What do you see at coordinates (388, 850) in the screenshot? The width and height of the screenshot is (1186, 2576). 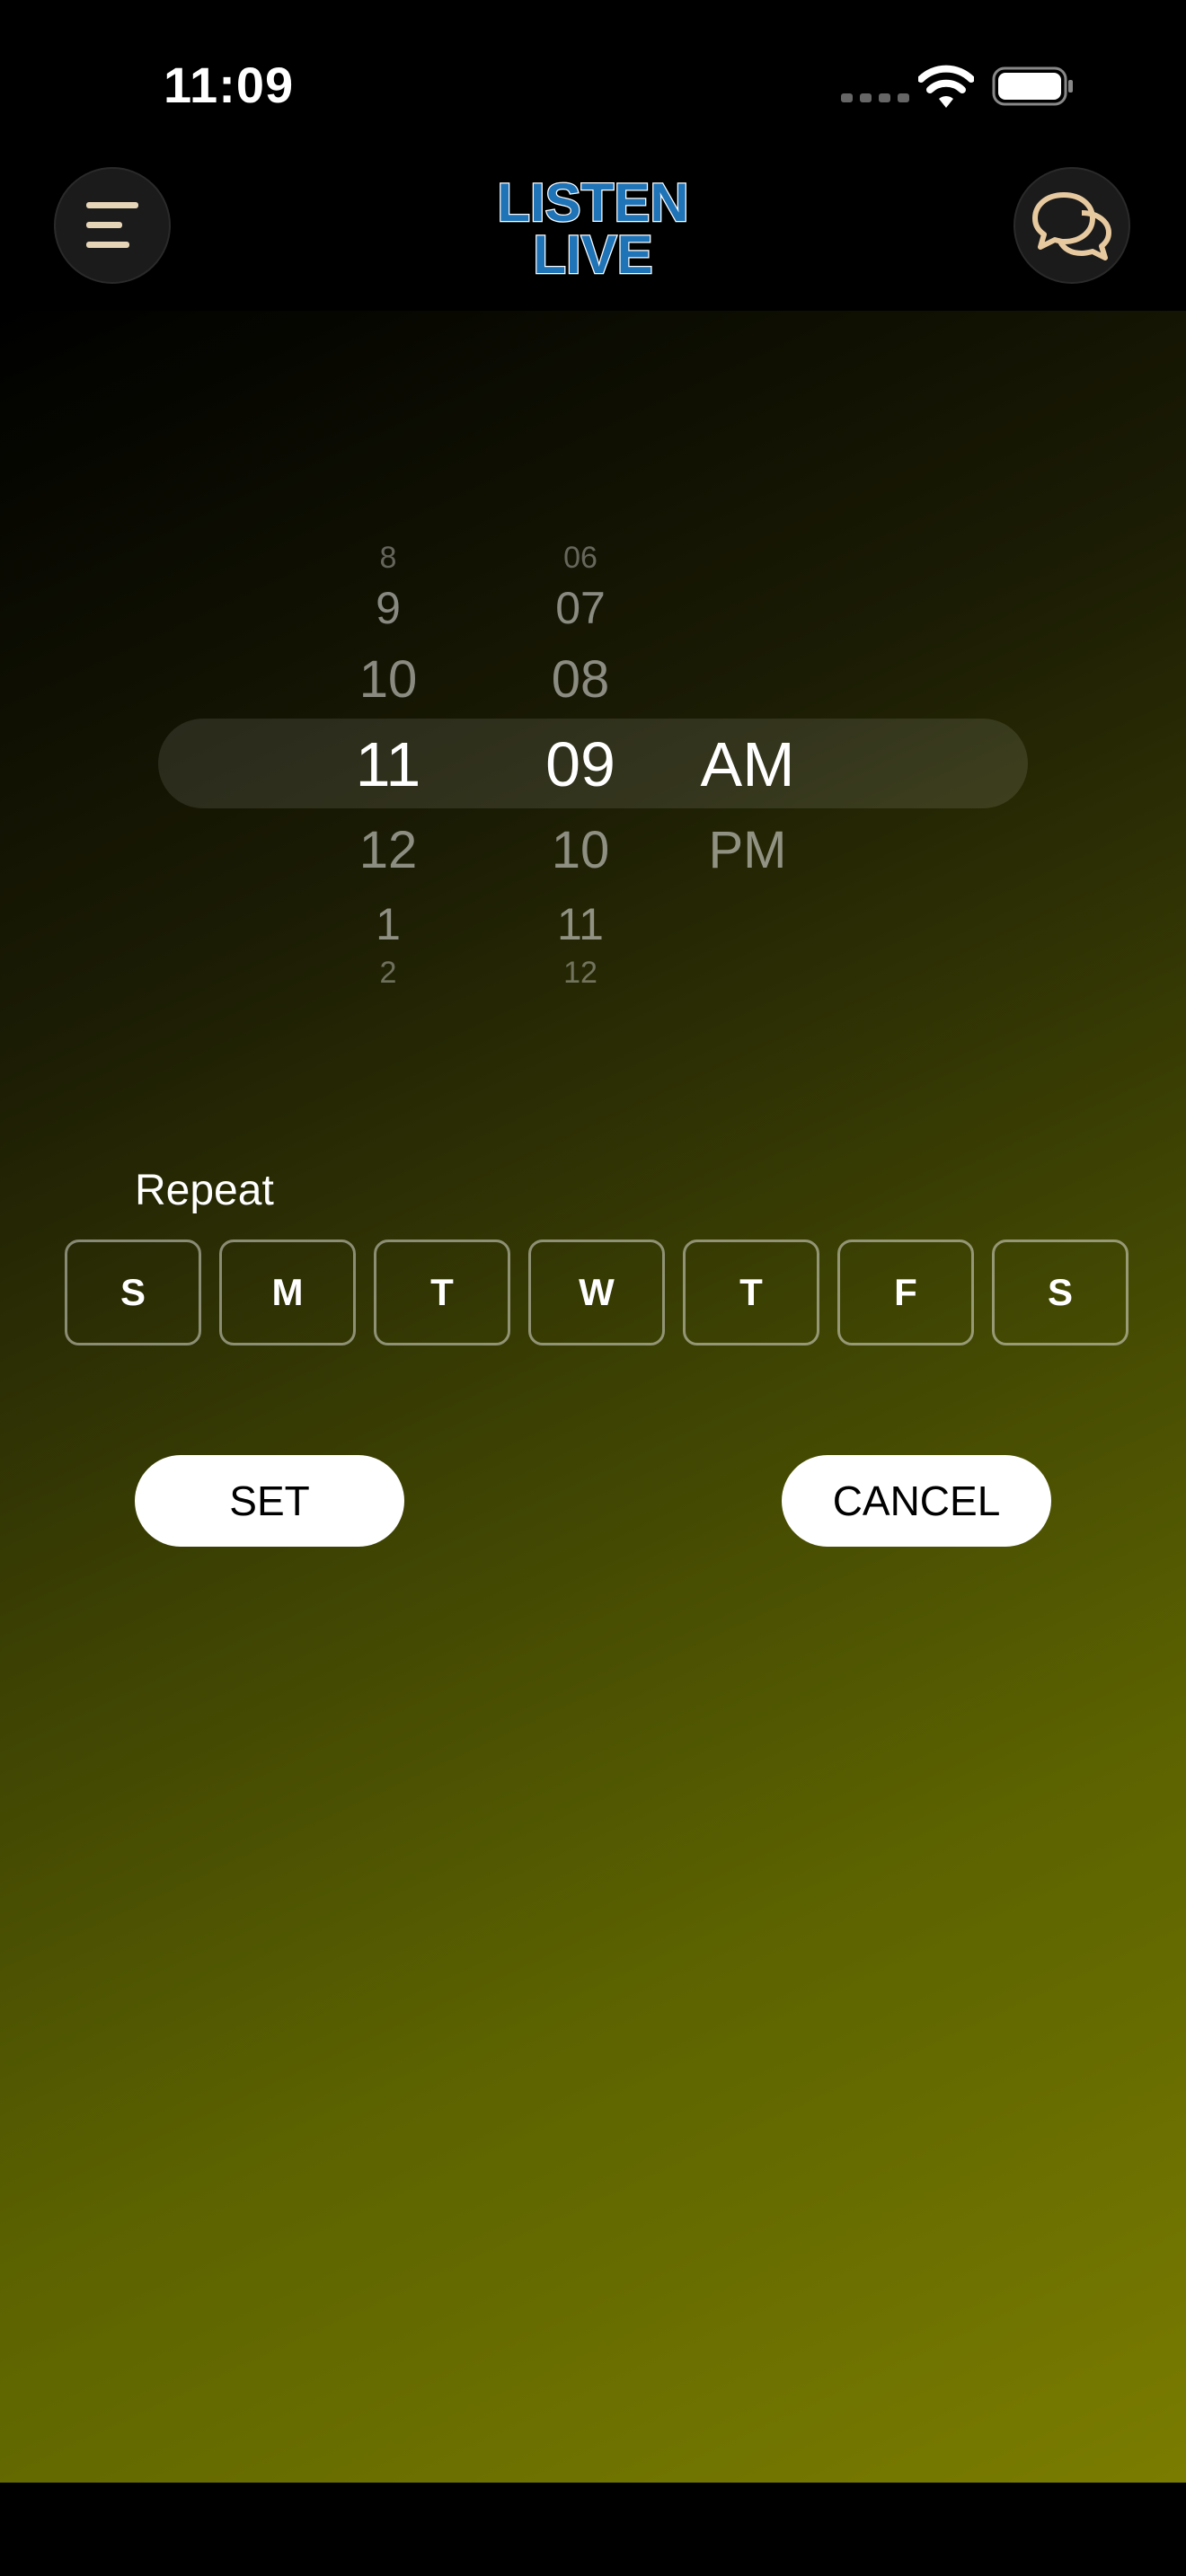 I see `picker-hour-option: 12` at bounding box center [388, 850].